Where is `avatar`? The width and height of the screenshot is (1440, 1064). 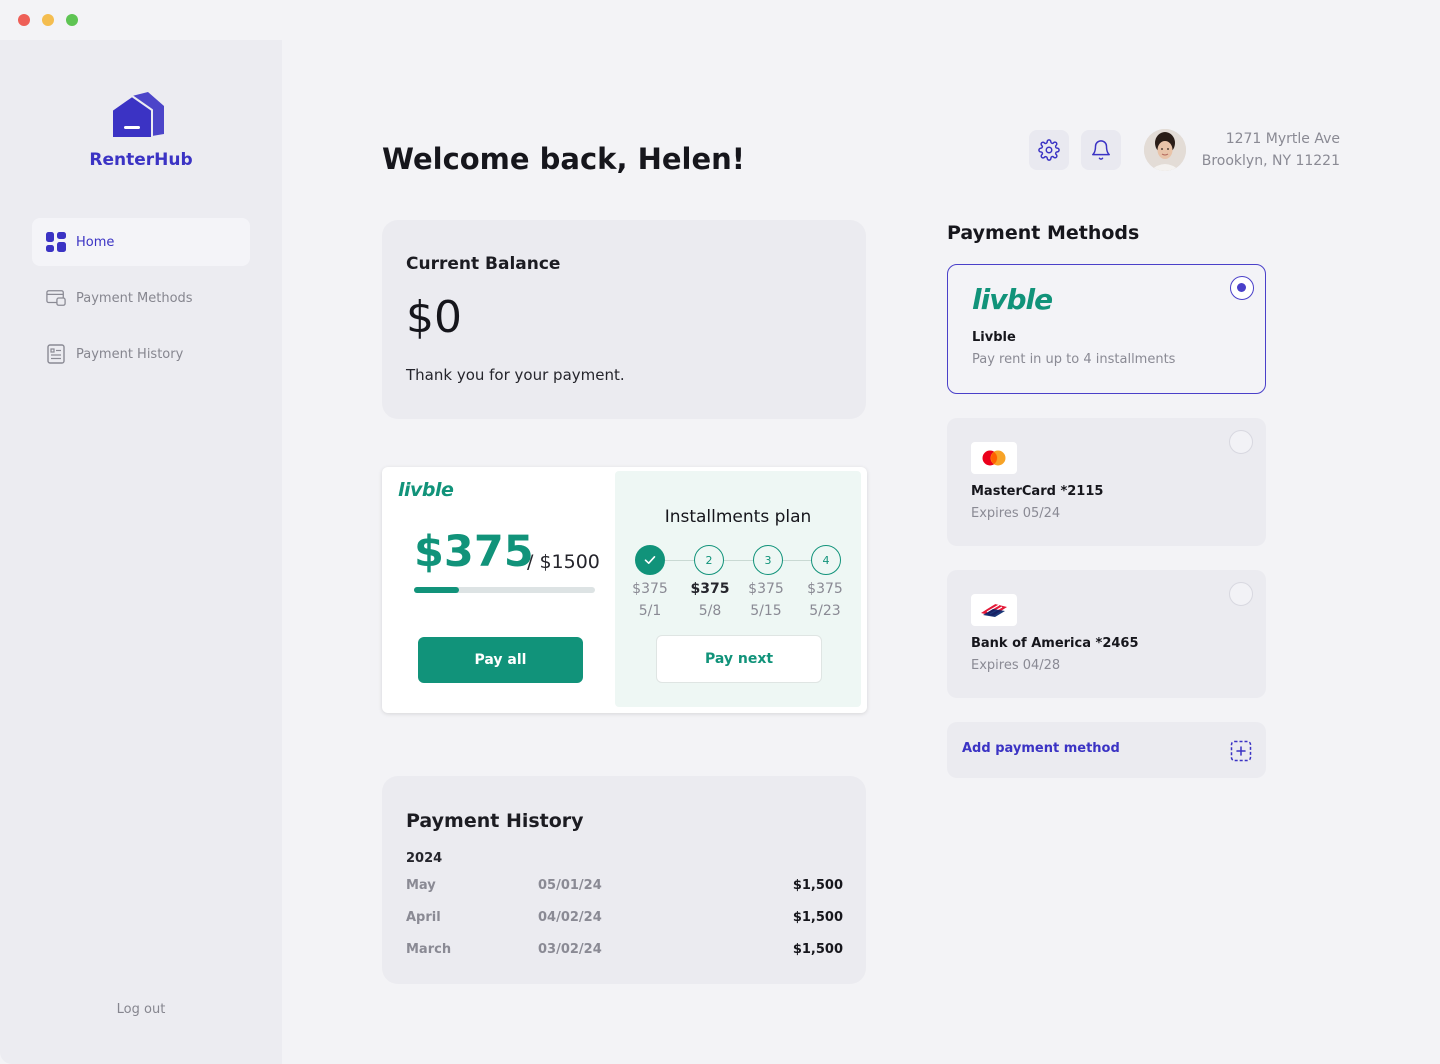 avatar is located at coordinates (1165, 150).